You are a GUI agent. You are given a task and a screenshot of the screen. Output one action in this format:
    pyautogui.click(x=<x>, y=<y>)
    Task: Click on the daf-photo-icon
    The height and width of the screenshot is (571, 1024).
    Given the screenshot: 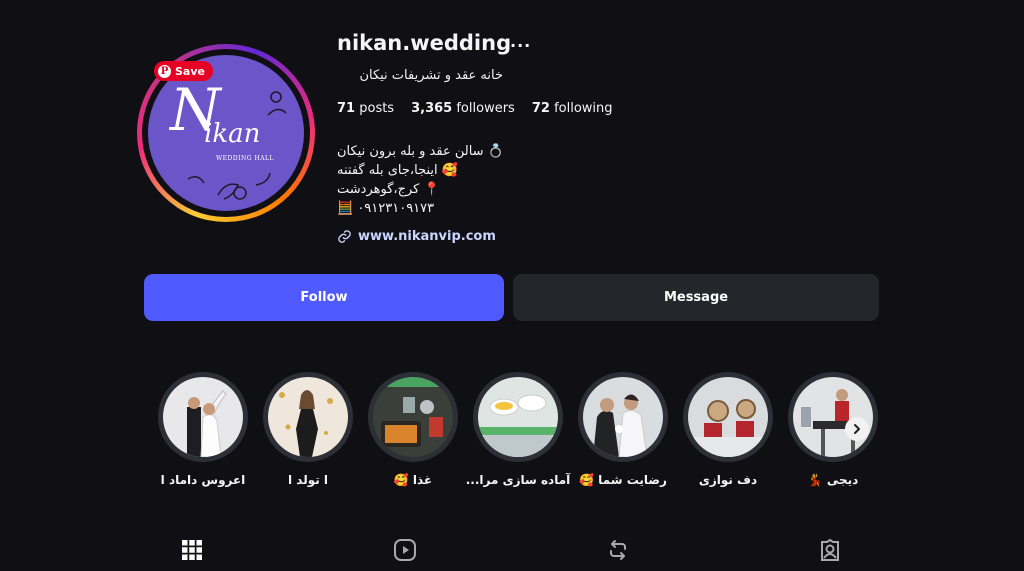 What is the action you would take?
    pyautogui.click(x=728, y=417)
    